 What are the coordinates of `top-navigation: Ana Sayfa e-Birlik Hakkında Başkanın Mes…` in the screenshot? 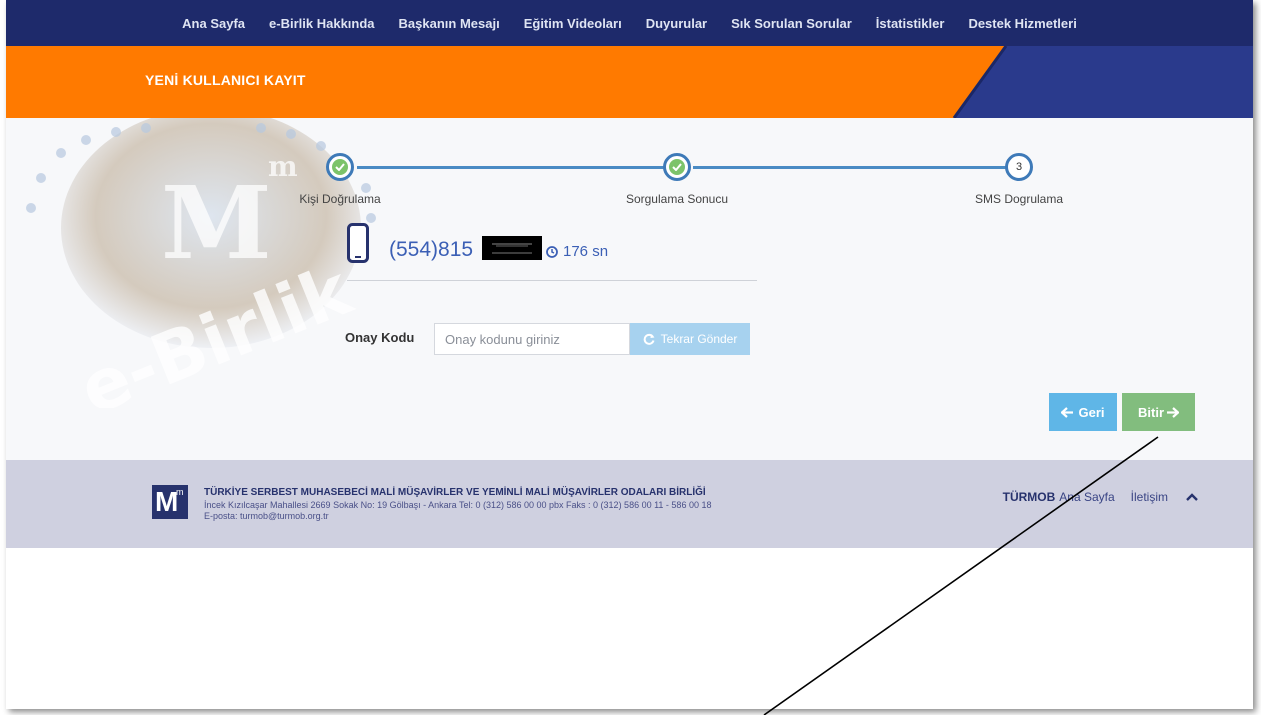 It's located at (629, 23).